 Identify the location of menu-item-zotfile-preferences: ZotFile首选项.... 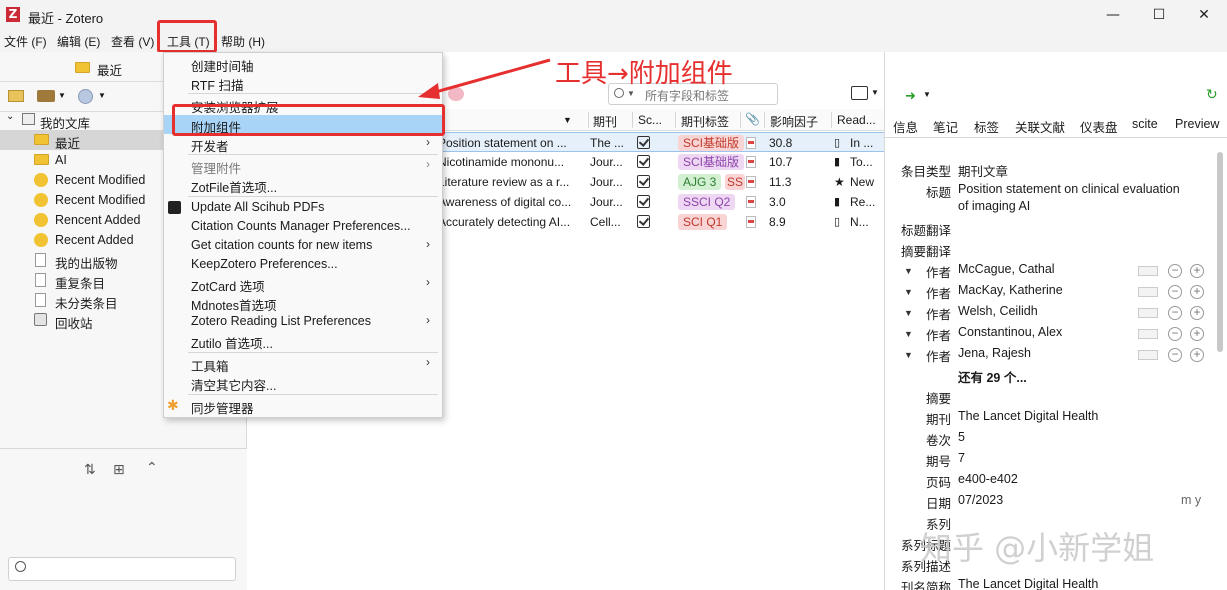
(303, 185).